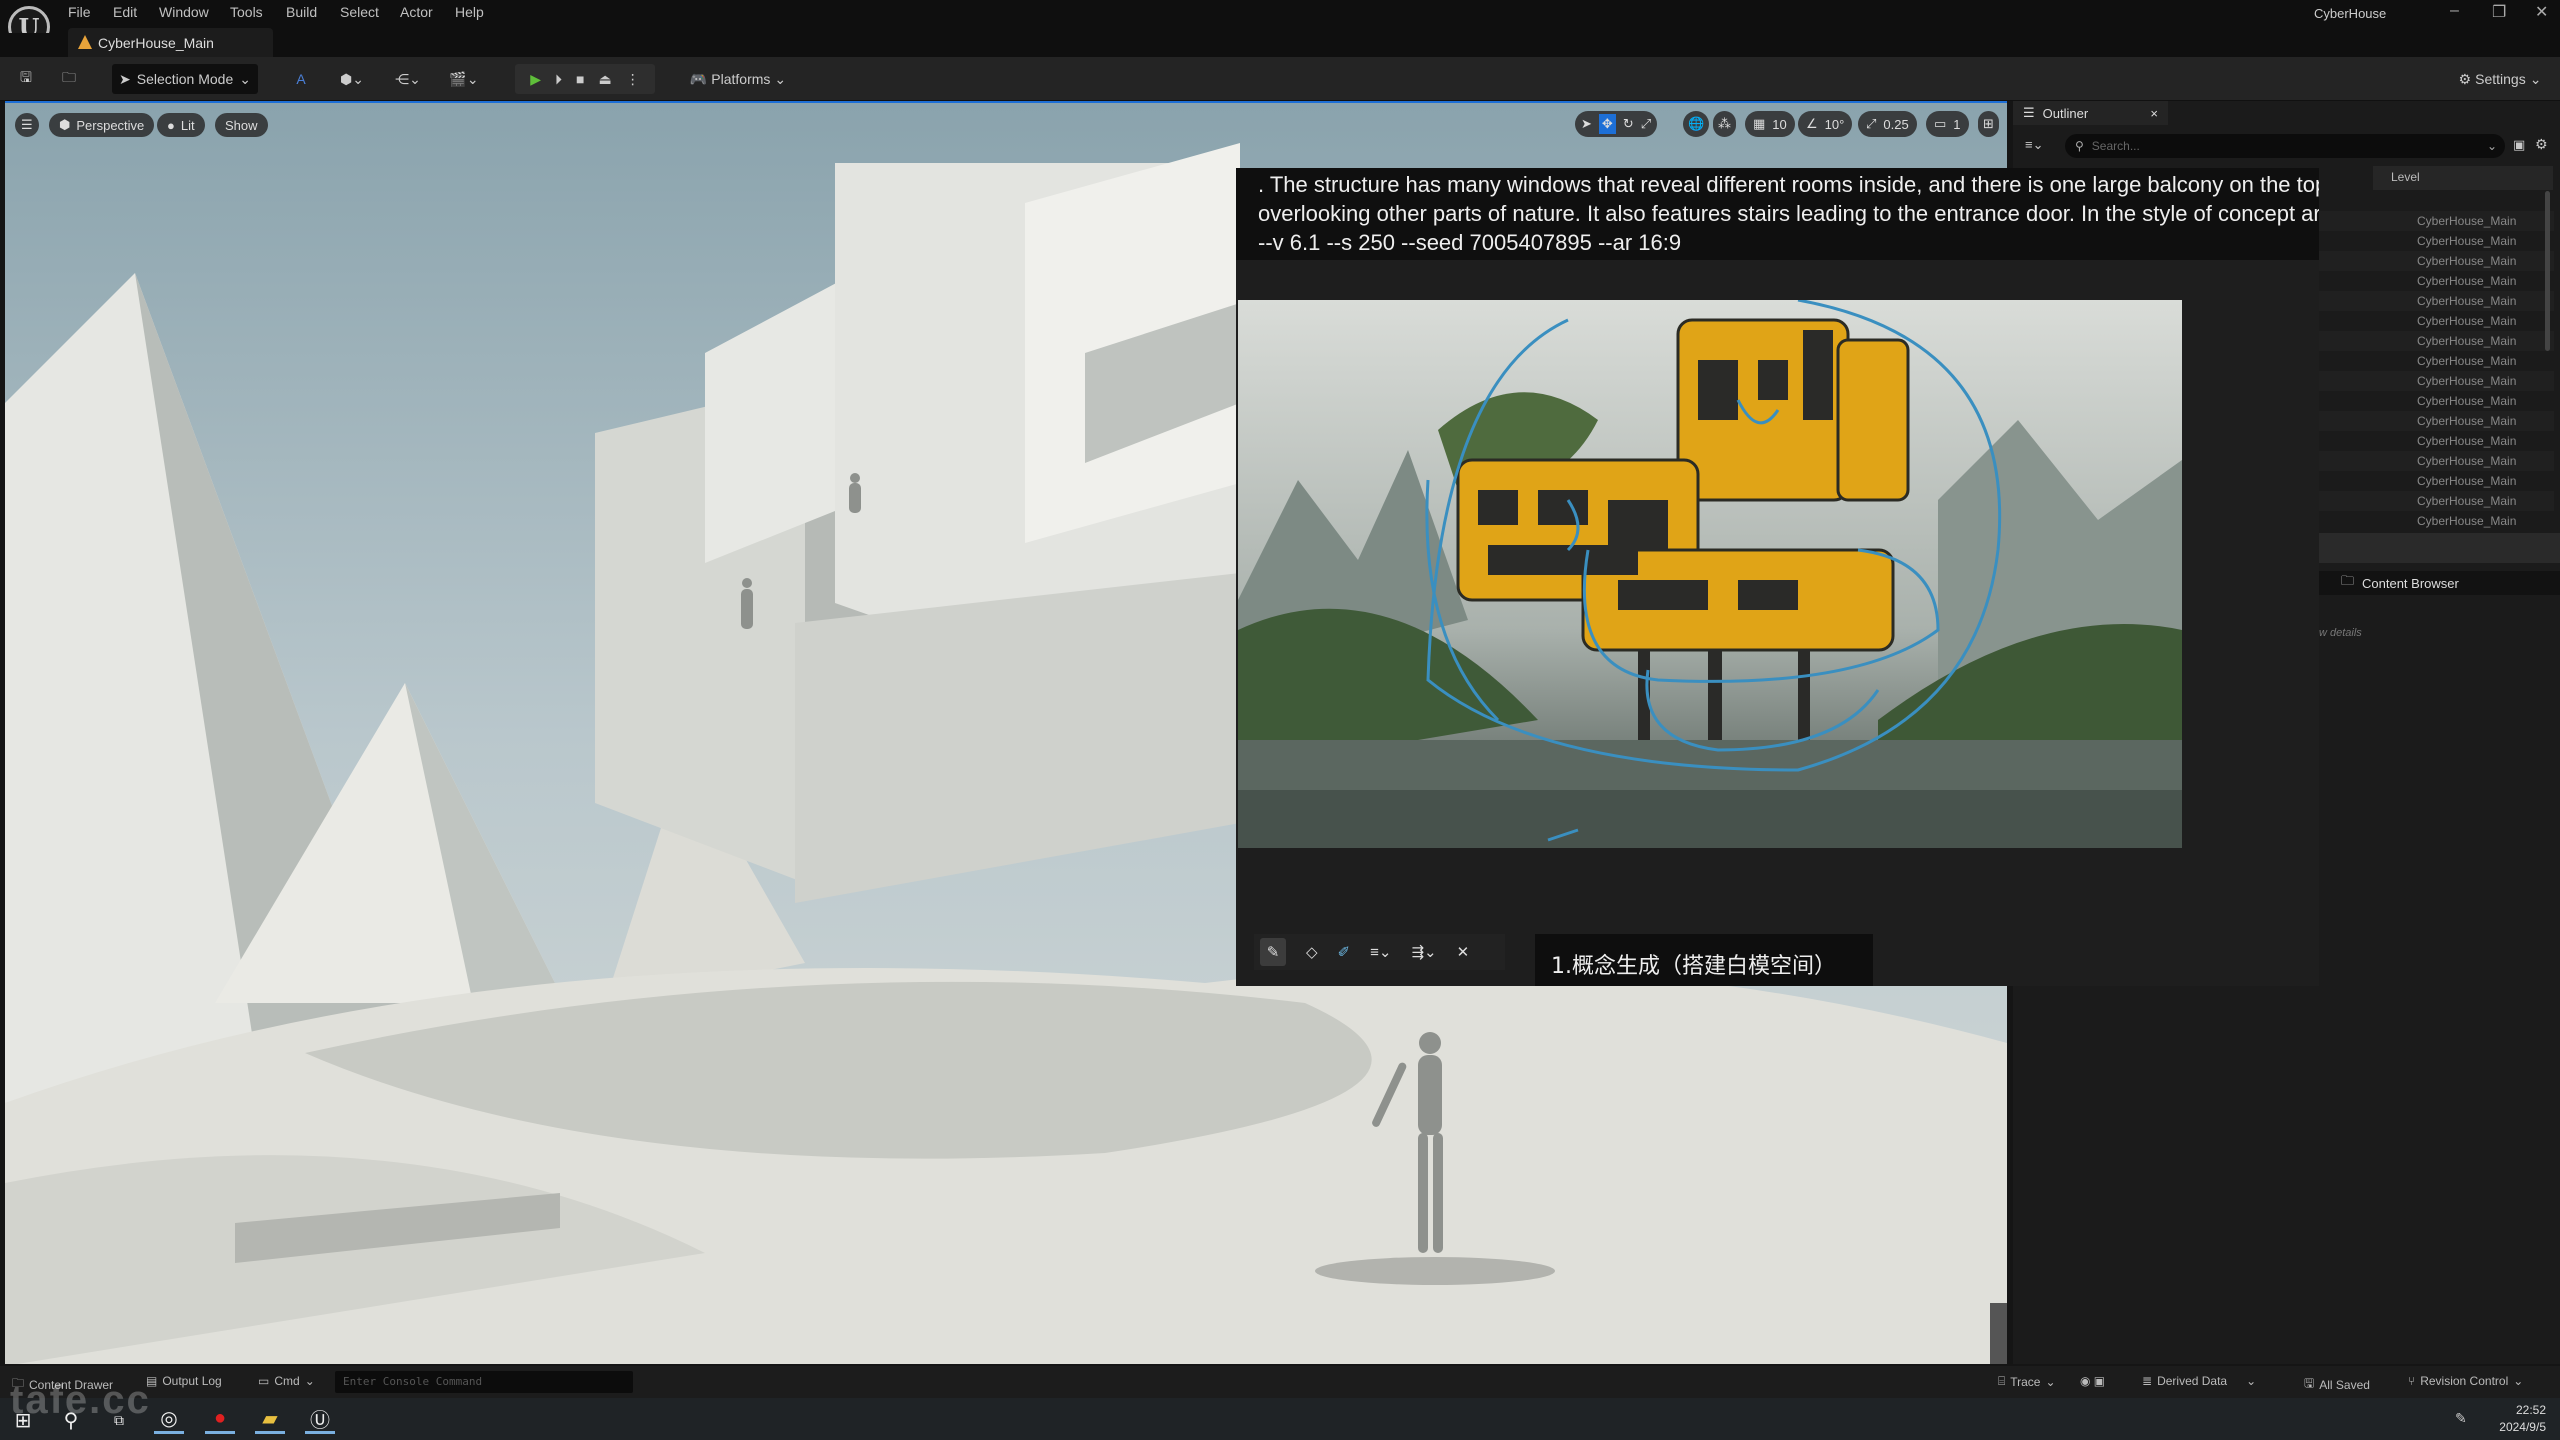  Describe the element at coordinates (125, 78) in the screenshot. I see `cursor-icon: ➤` at that location.